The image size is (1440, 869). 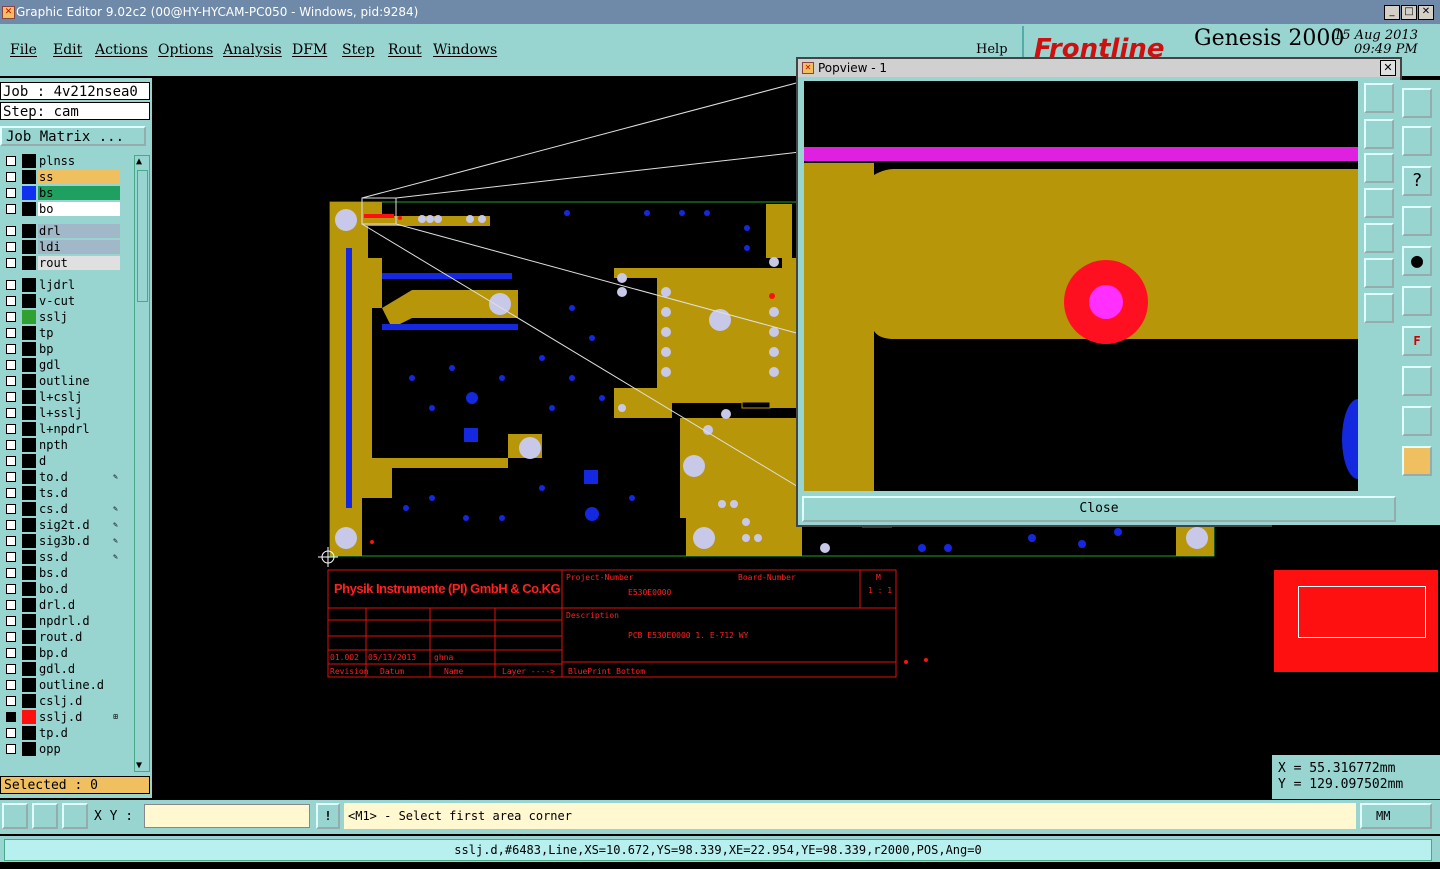 I want to click on layer-row: bo.d, so click(x=61, y=589).